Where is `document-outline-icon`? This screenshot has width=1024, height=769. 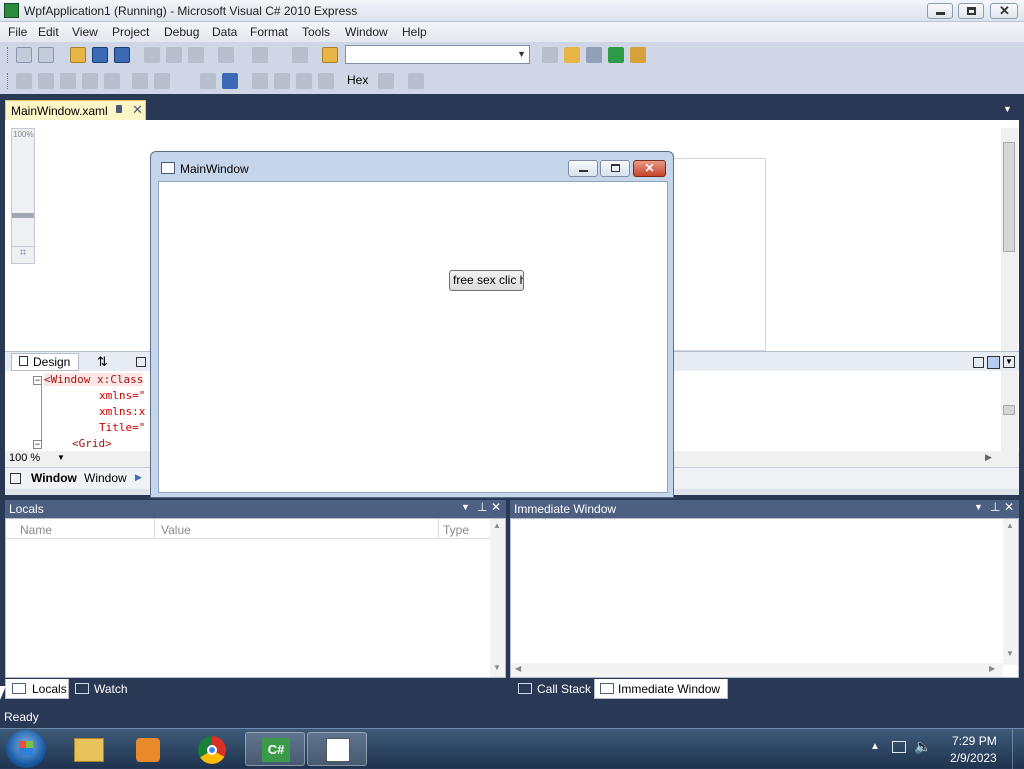
document-outline-icon is located at coordinates (15, 478).